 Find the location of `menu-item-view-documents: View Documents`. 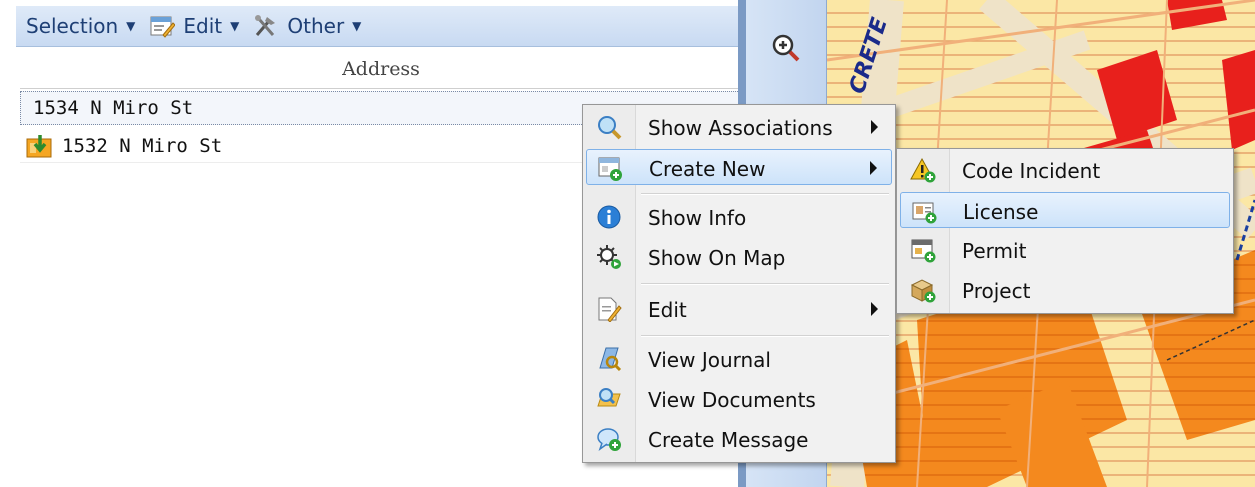

menu-item-view-documents: View Documents is located at coordinates (739, 399).